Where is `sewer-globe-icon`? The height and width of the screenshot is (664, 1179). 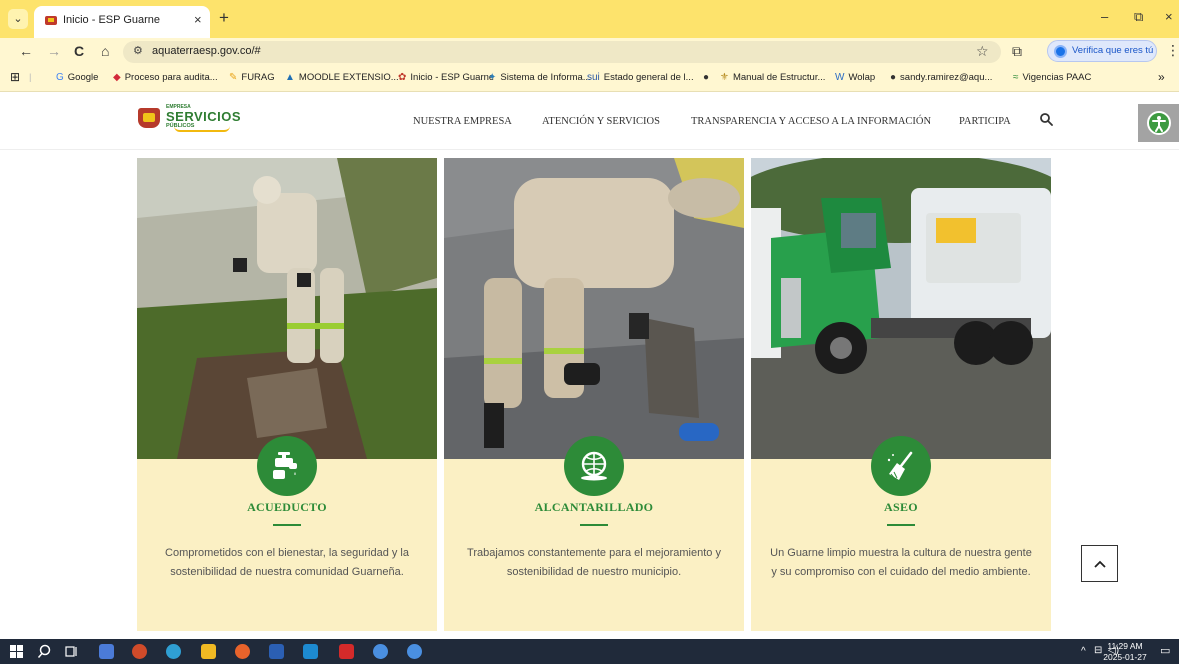
sewer-globe-icon is located at coordinates (594, 466).